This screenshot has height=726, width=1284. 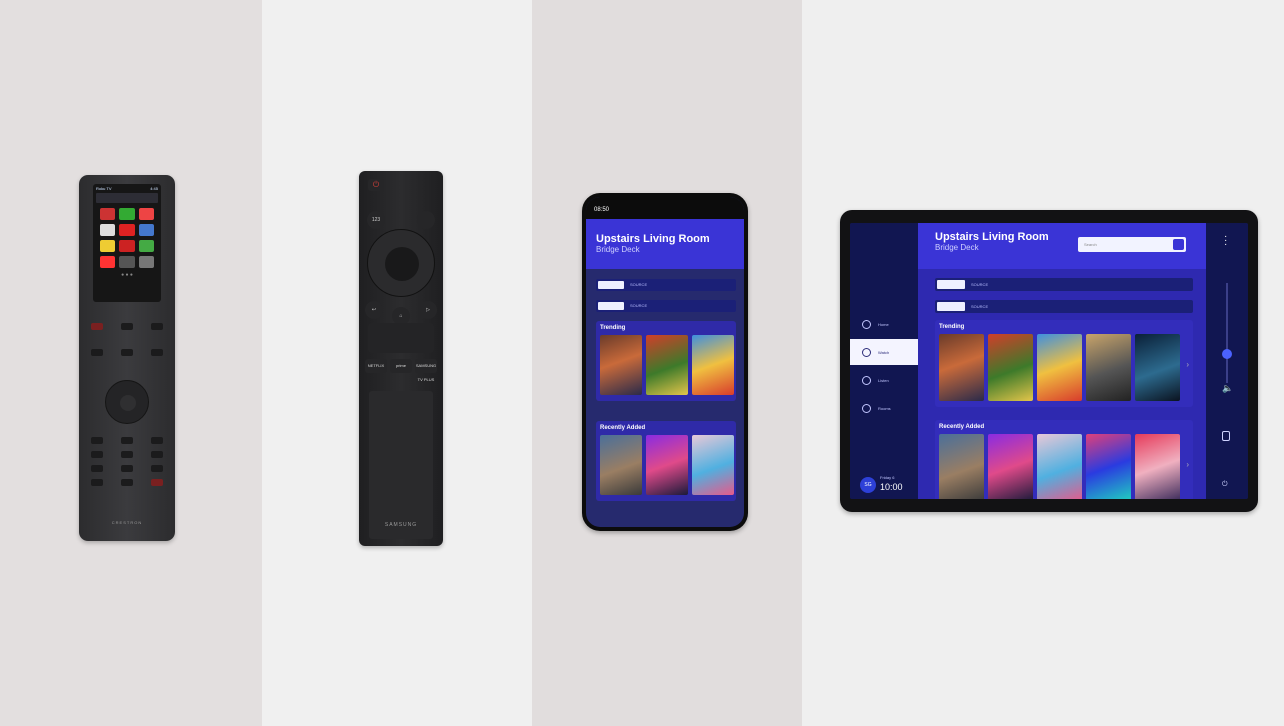 I want to click on crestron-top-buttons, so click(x=127, y=326).